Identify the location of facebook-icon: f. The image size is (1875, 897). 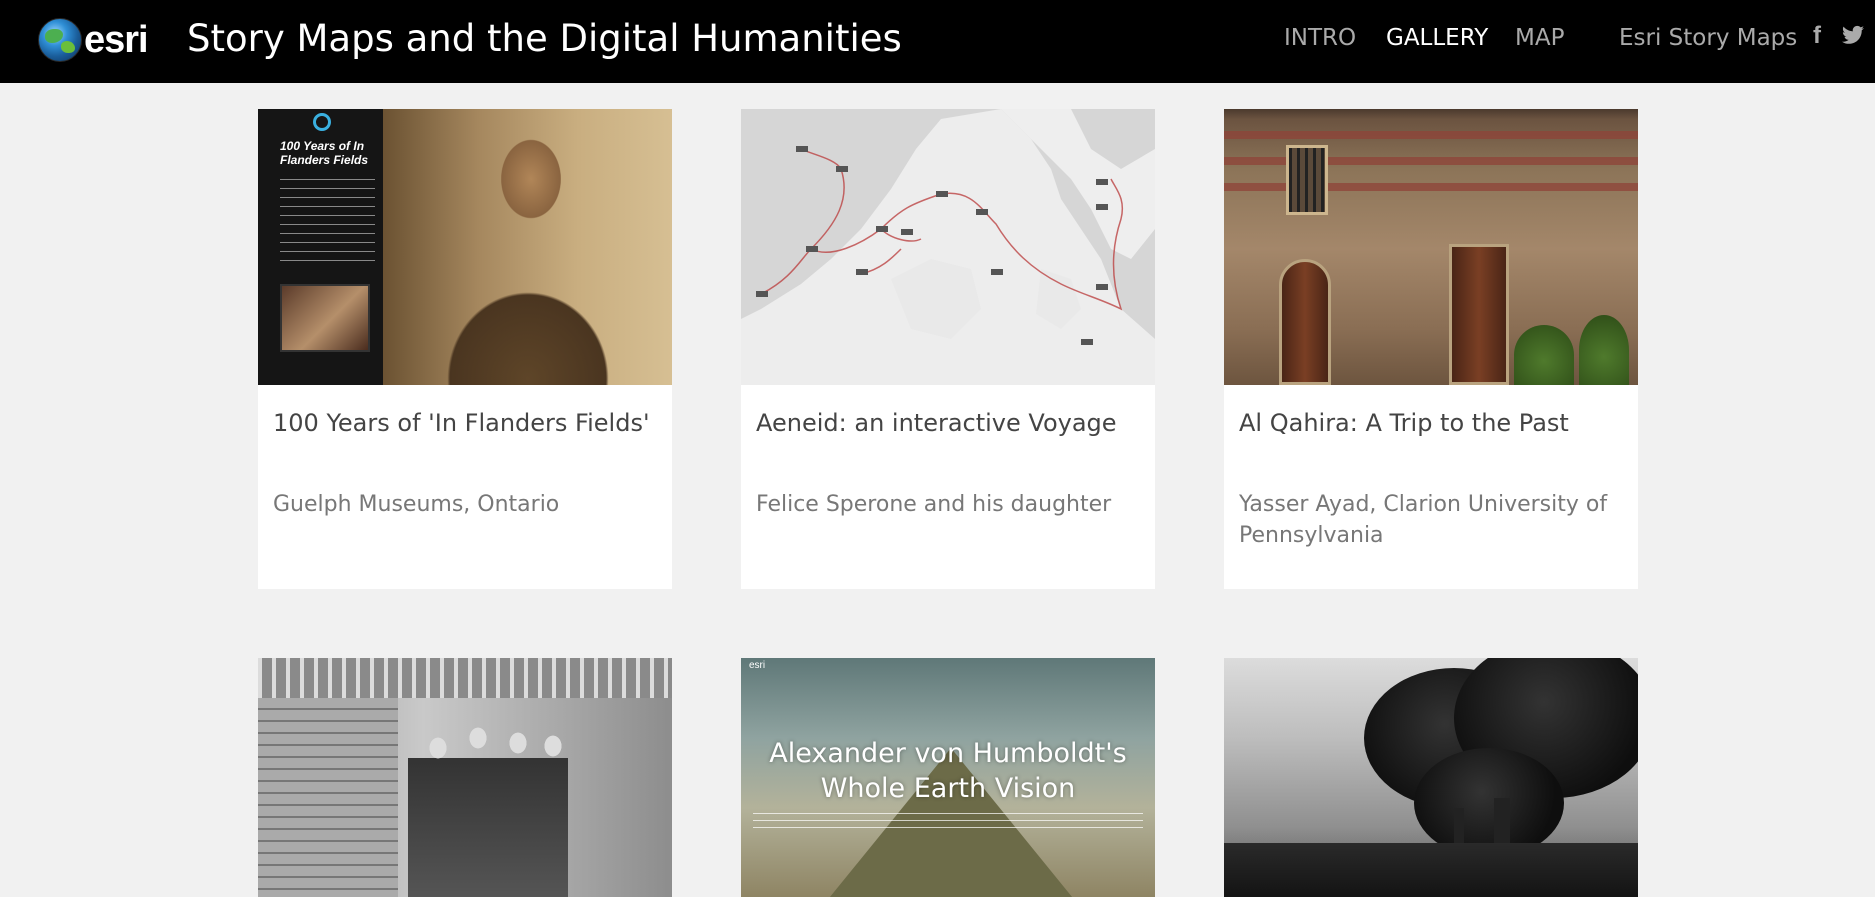
(1817, 36).